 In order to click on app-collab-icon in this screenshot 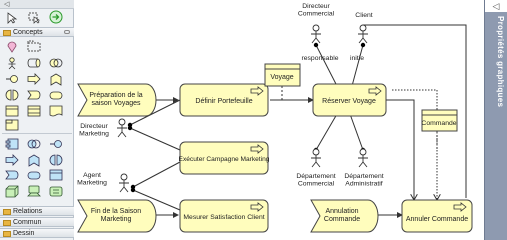, I will do `click(34, 144)`.